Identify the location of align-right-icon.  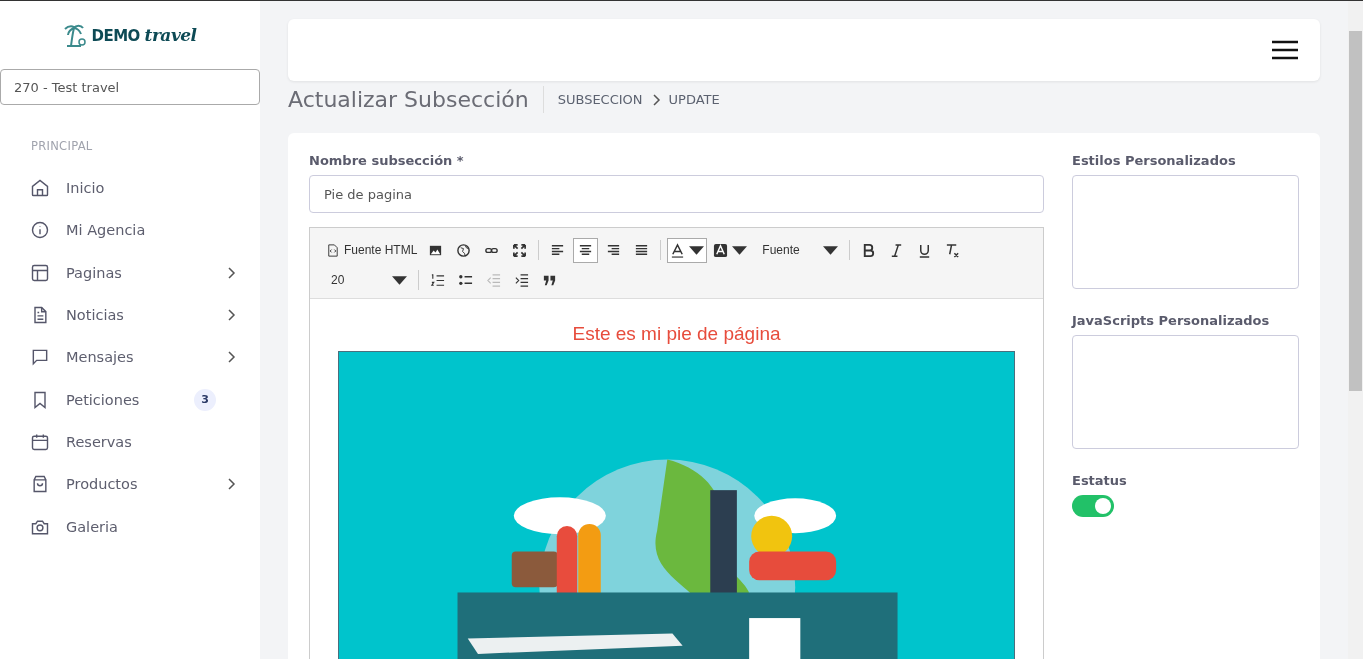
(614, 250).